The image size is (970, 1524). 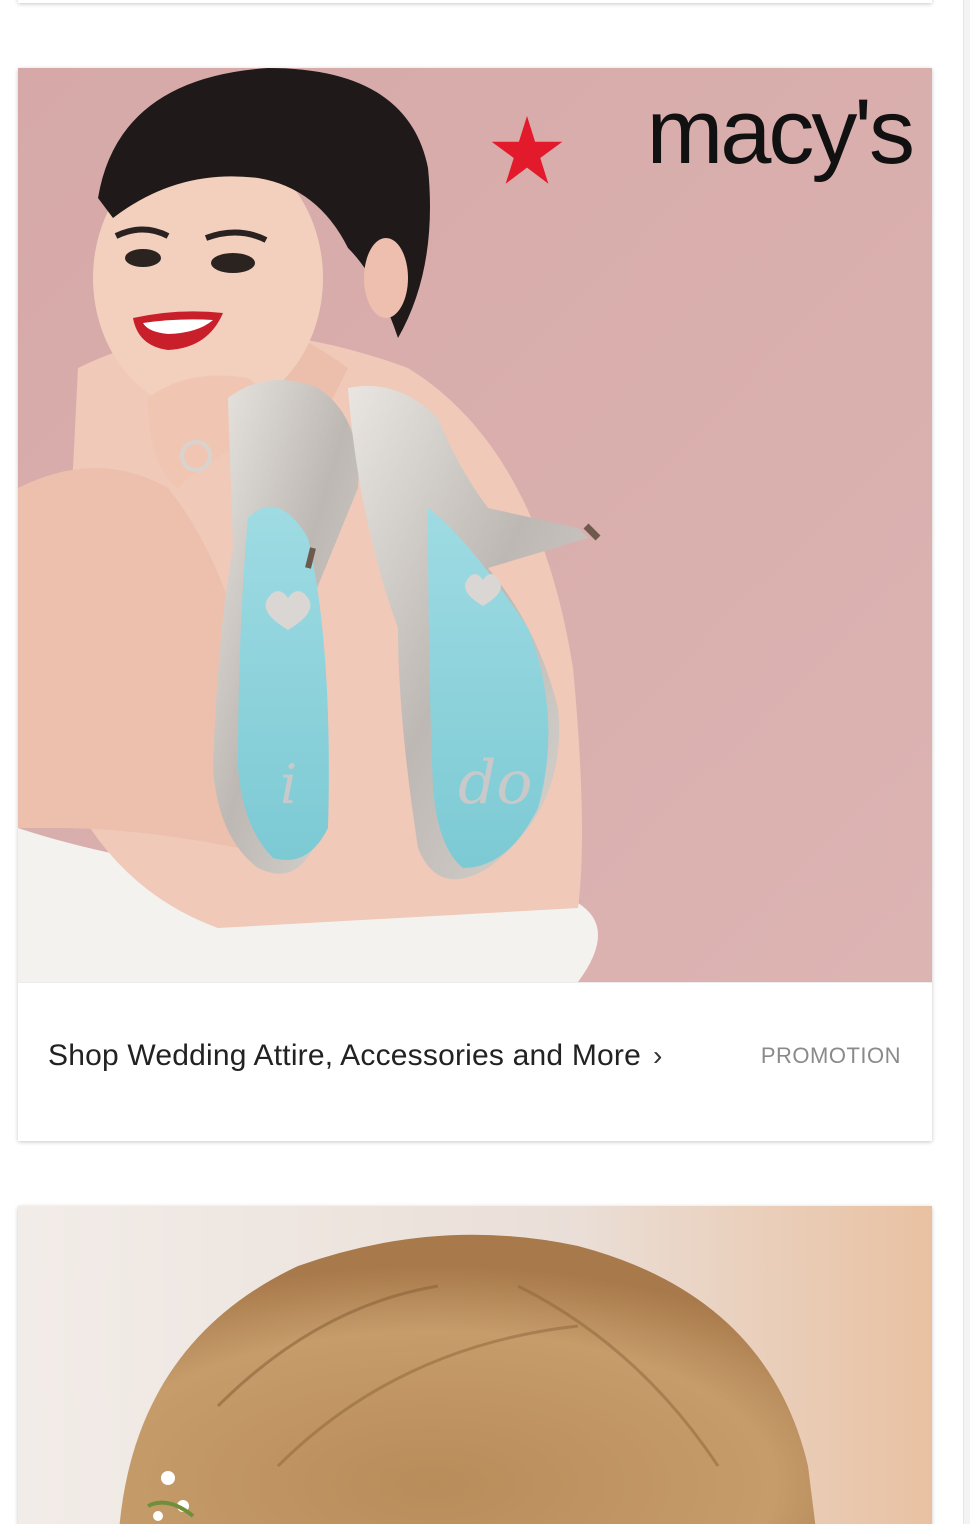 I want to click on macys-wordmark: macy's, so click(x=780, y=132).